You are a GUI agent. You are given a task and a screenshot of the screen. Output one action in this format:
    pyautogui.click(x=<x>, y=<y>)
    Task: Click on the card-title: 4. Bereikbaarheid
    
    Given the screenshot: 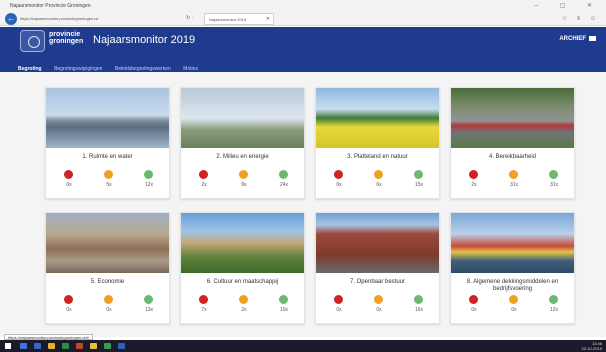 What is the action you would take?
    pyautogui.click(x=512, y=157)
    